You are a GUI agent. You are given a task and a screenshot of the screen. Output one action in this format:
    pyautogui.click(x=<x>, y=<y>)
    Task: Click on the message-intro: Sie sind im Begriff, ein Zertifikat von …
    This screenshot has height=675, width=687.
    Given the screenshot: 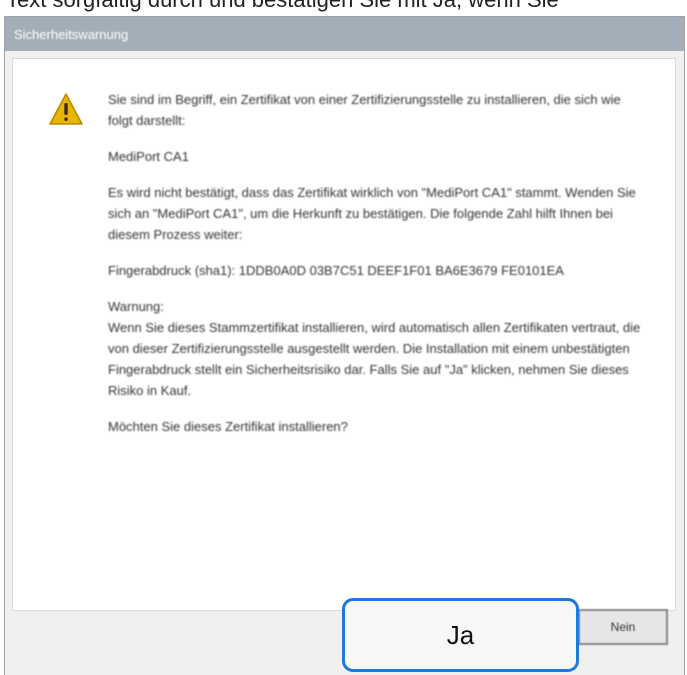 What is the action you would take?
    pyautogui.click(x=364, y=110)
    